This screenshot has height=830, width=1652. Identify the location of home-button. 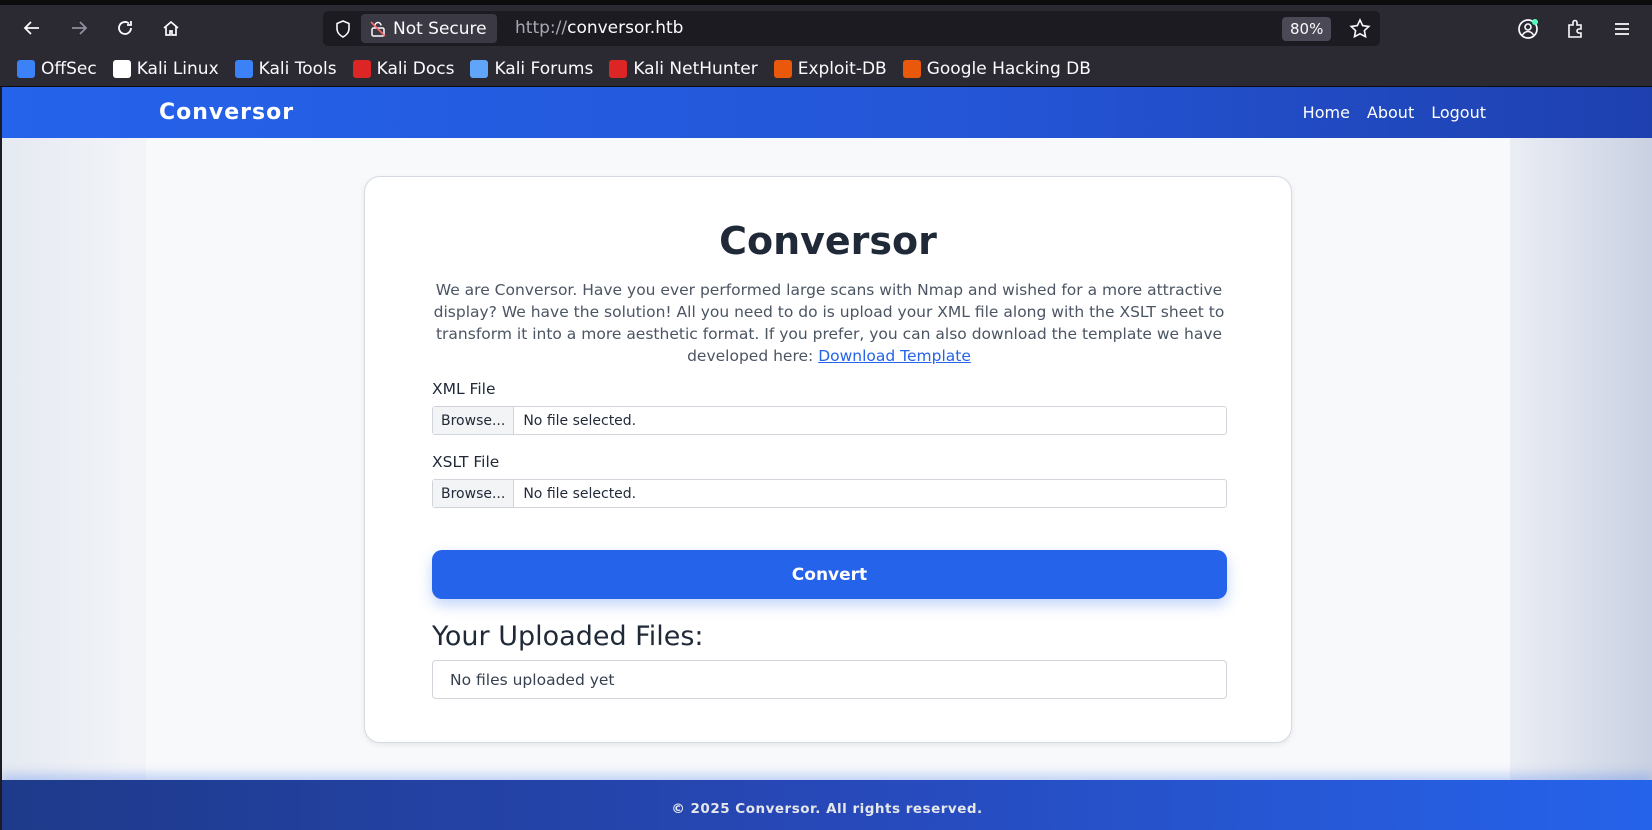
(171, 28).